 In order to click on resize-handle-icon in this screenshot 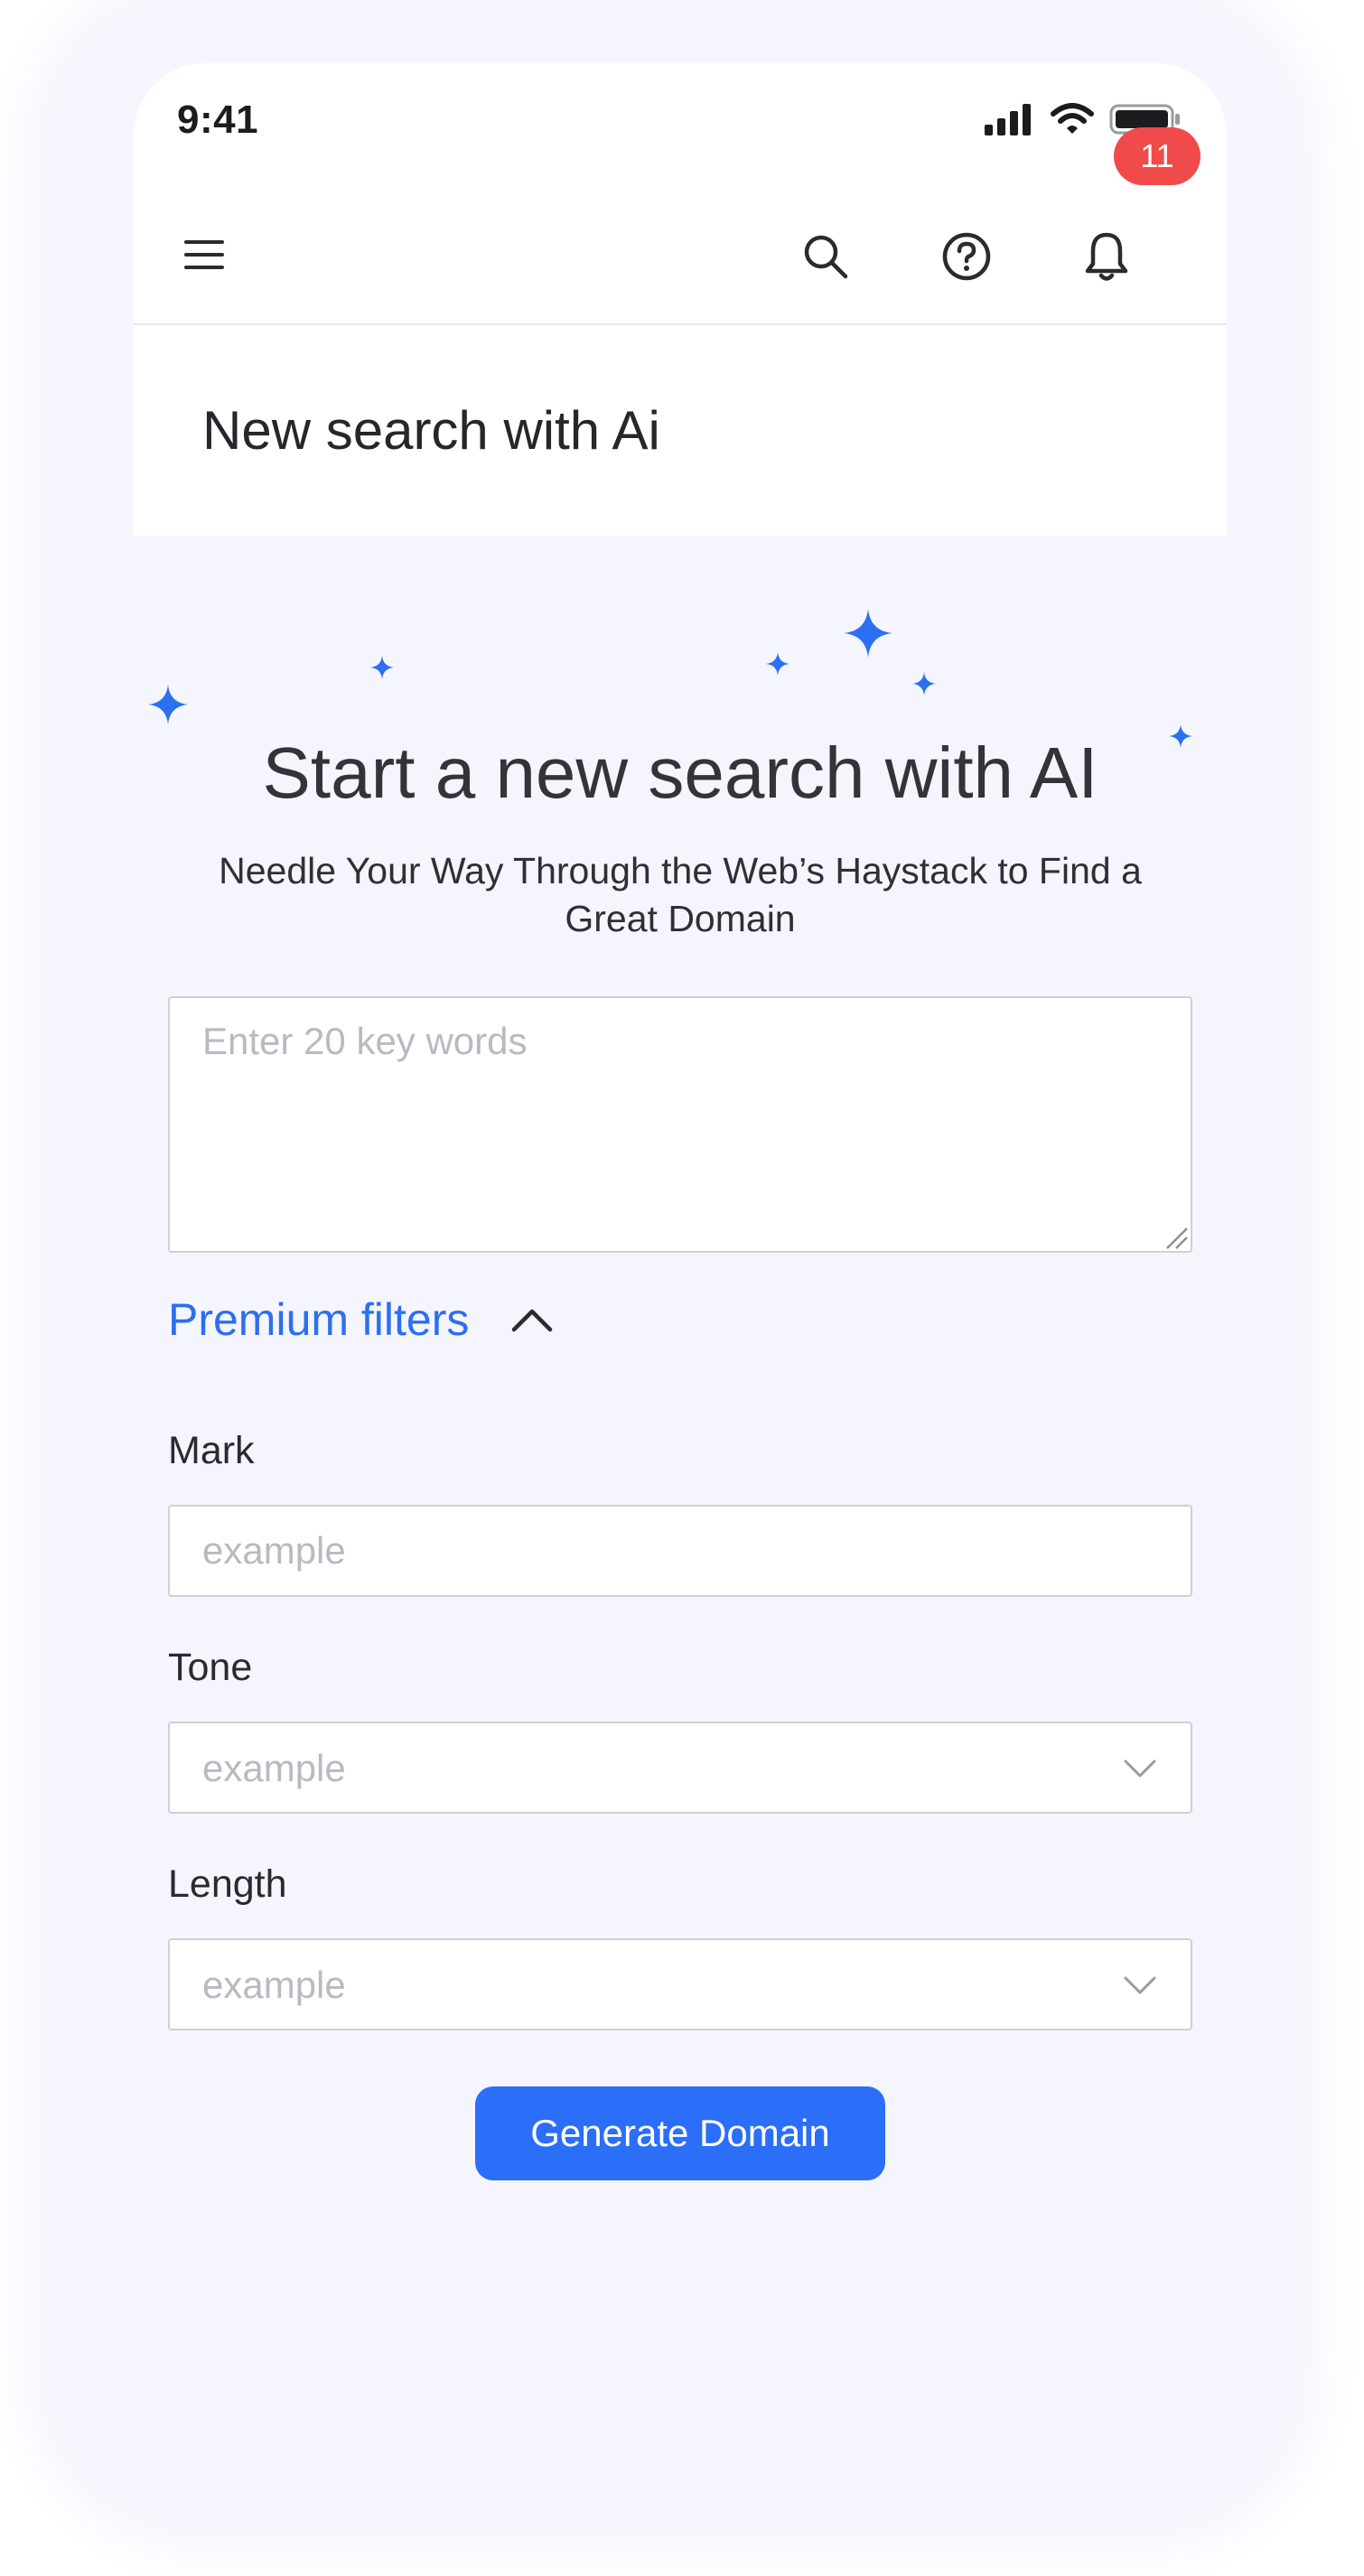, I will do `click(1176, 1237)`.